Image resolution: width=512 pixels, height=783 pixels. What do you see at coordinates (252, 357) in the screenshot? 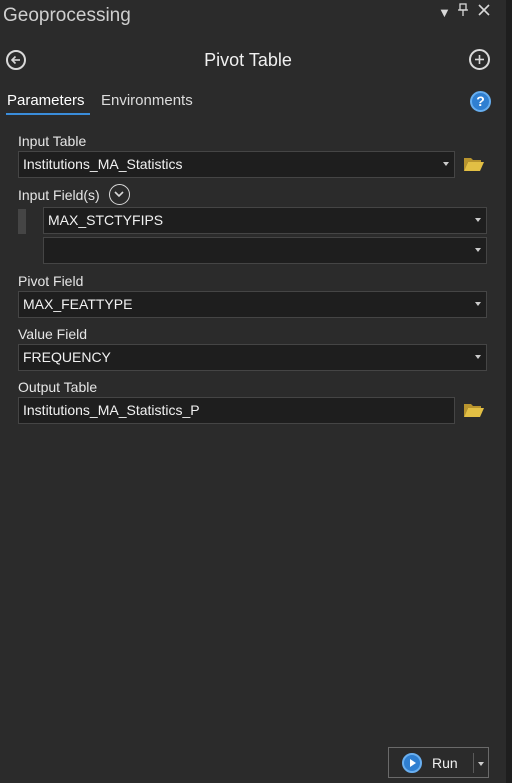
I see `value-field-dropdown: FREQUENCY` at bounding box center [252, 357].